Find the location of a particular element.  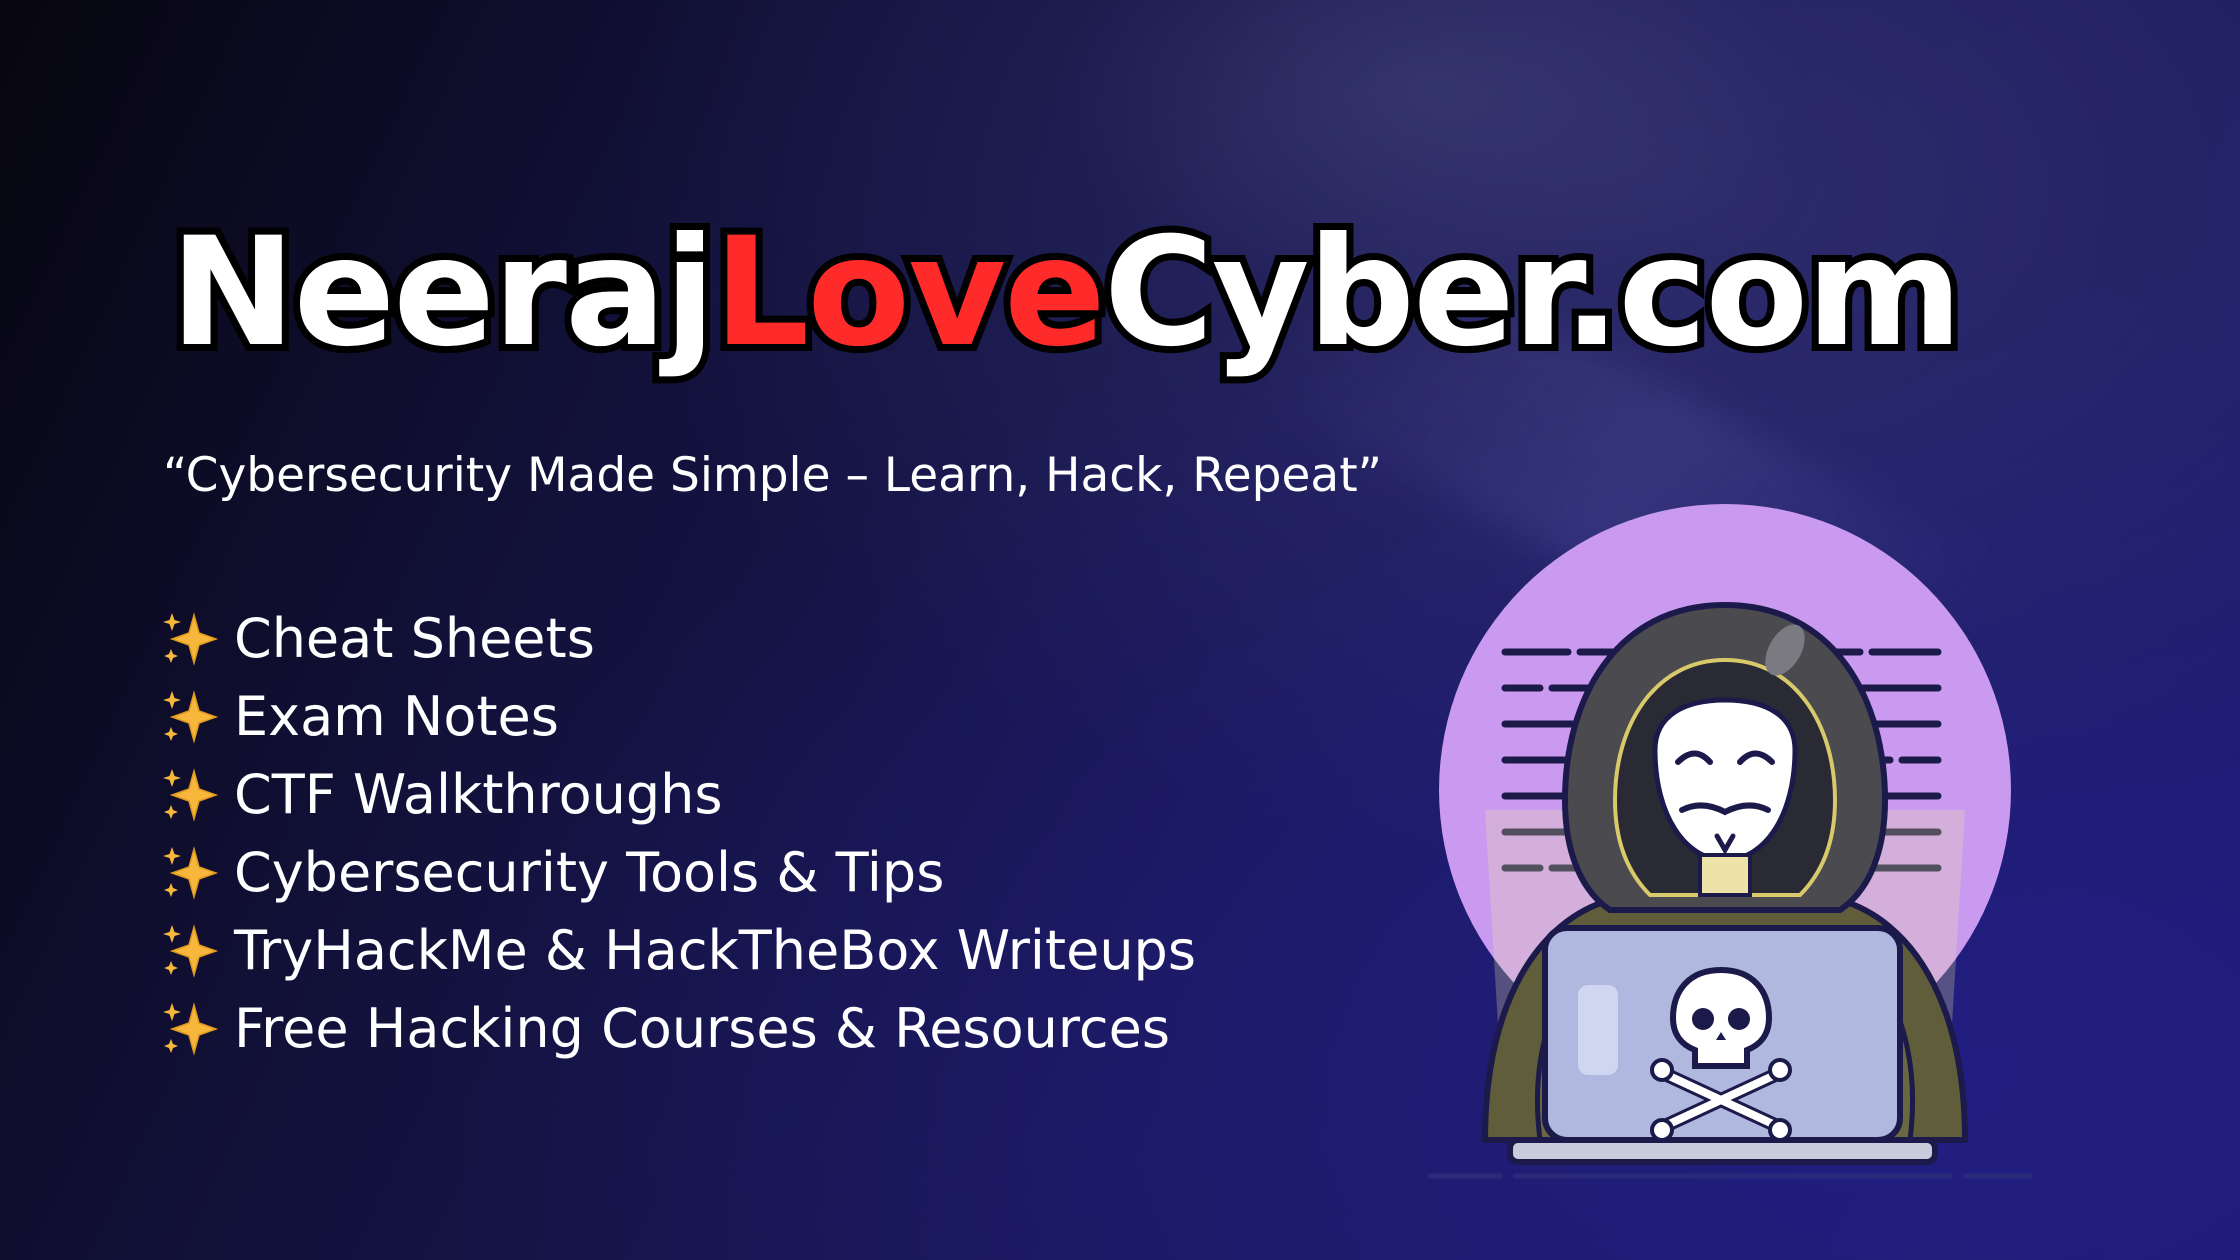

brand-part-neeraj: Neeraj is located at coordinates (443, 293).